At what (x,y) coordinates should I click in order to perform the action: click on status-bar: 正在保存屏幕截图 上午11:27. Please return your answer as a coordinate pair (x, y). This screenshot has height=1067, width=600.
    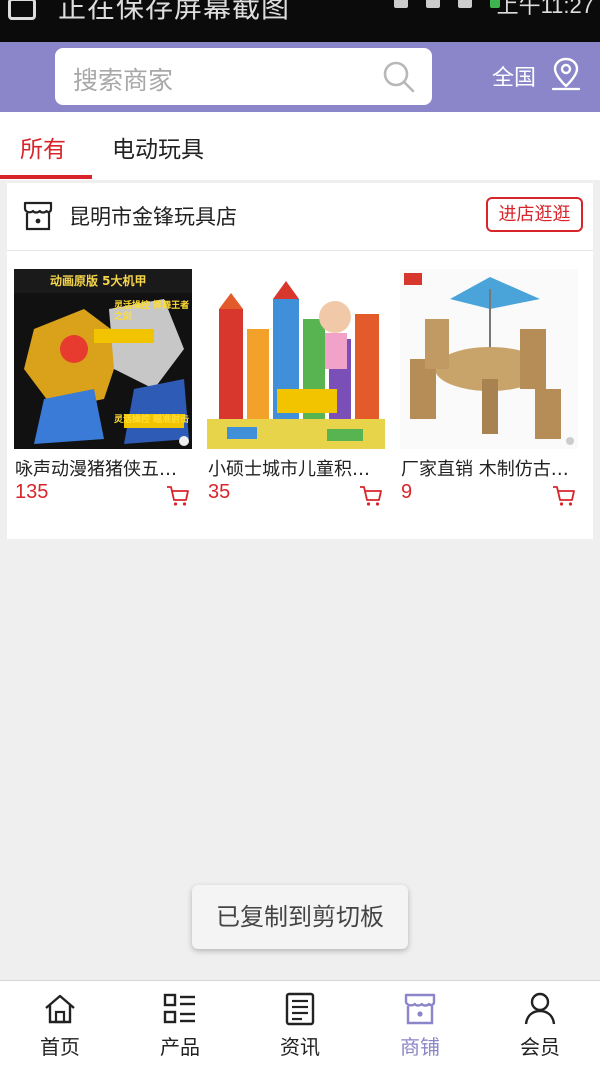
    Looking at the image, I should click on (300, 21).